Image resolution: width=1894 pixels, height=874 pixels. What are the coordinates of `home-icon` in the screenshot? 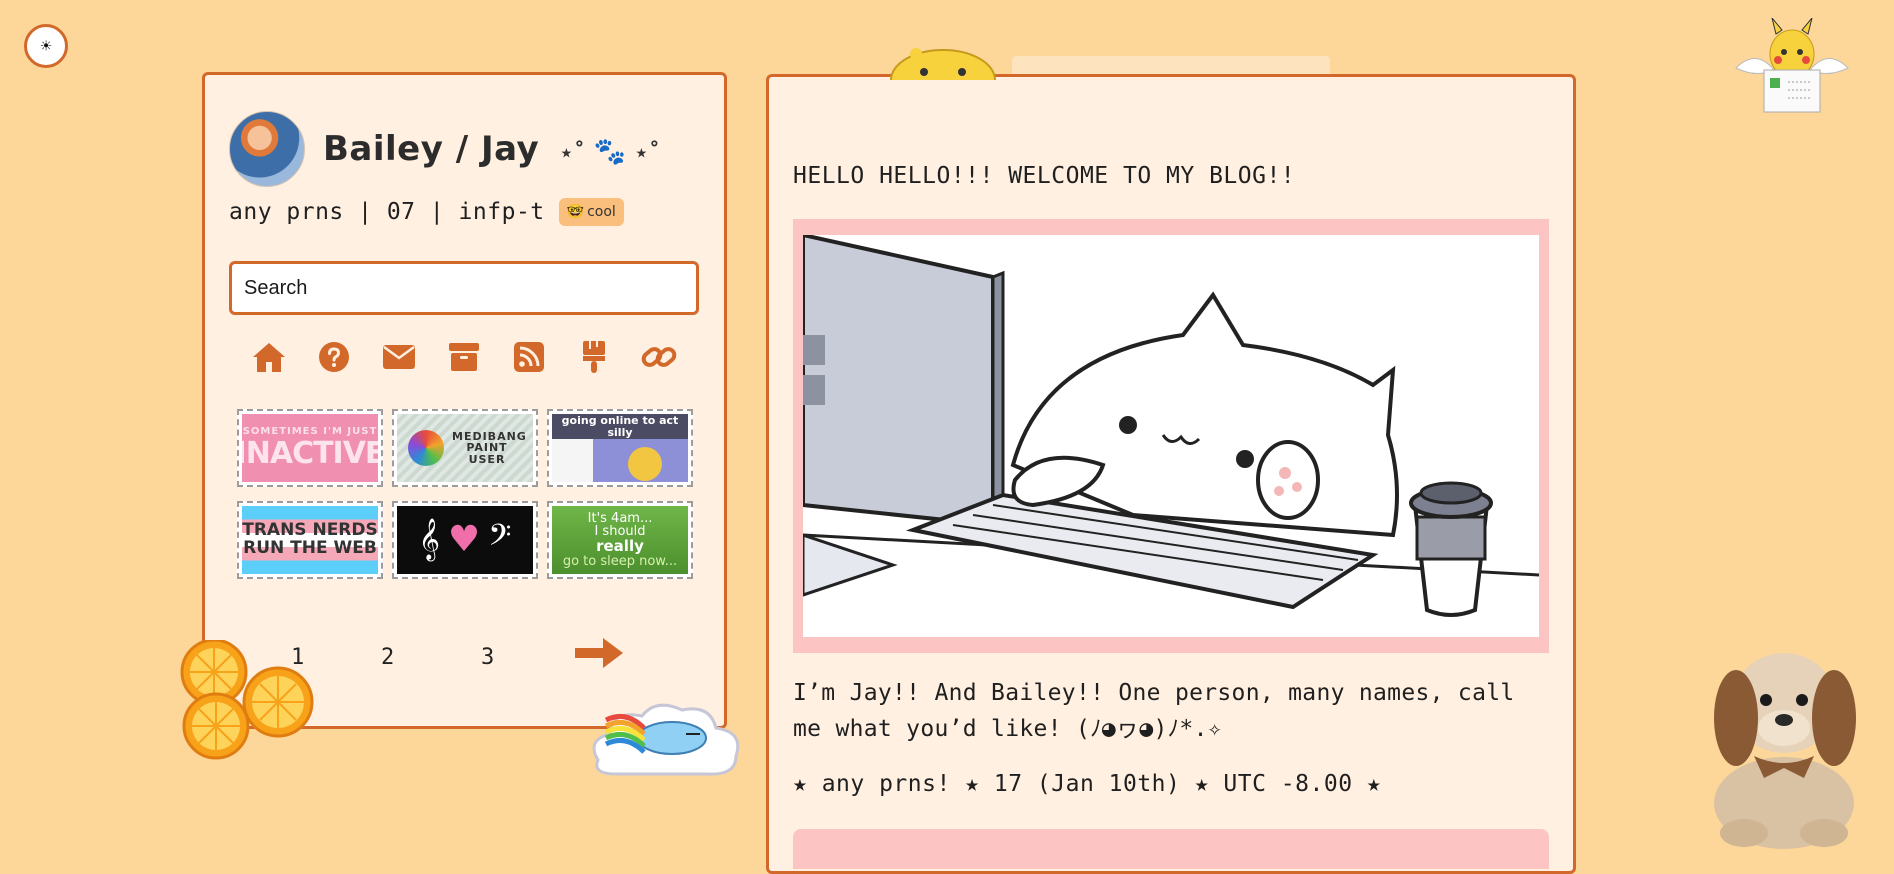 It's located at (269, 357).